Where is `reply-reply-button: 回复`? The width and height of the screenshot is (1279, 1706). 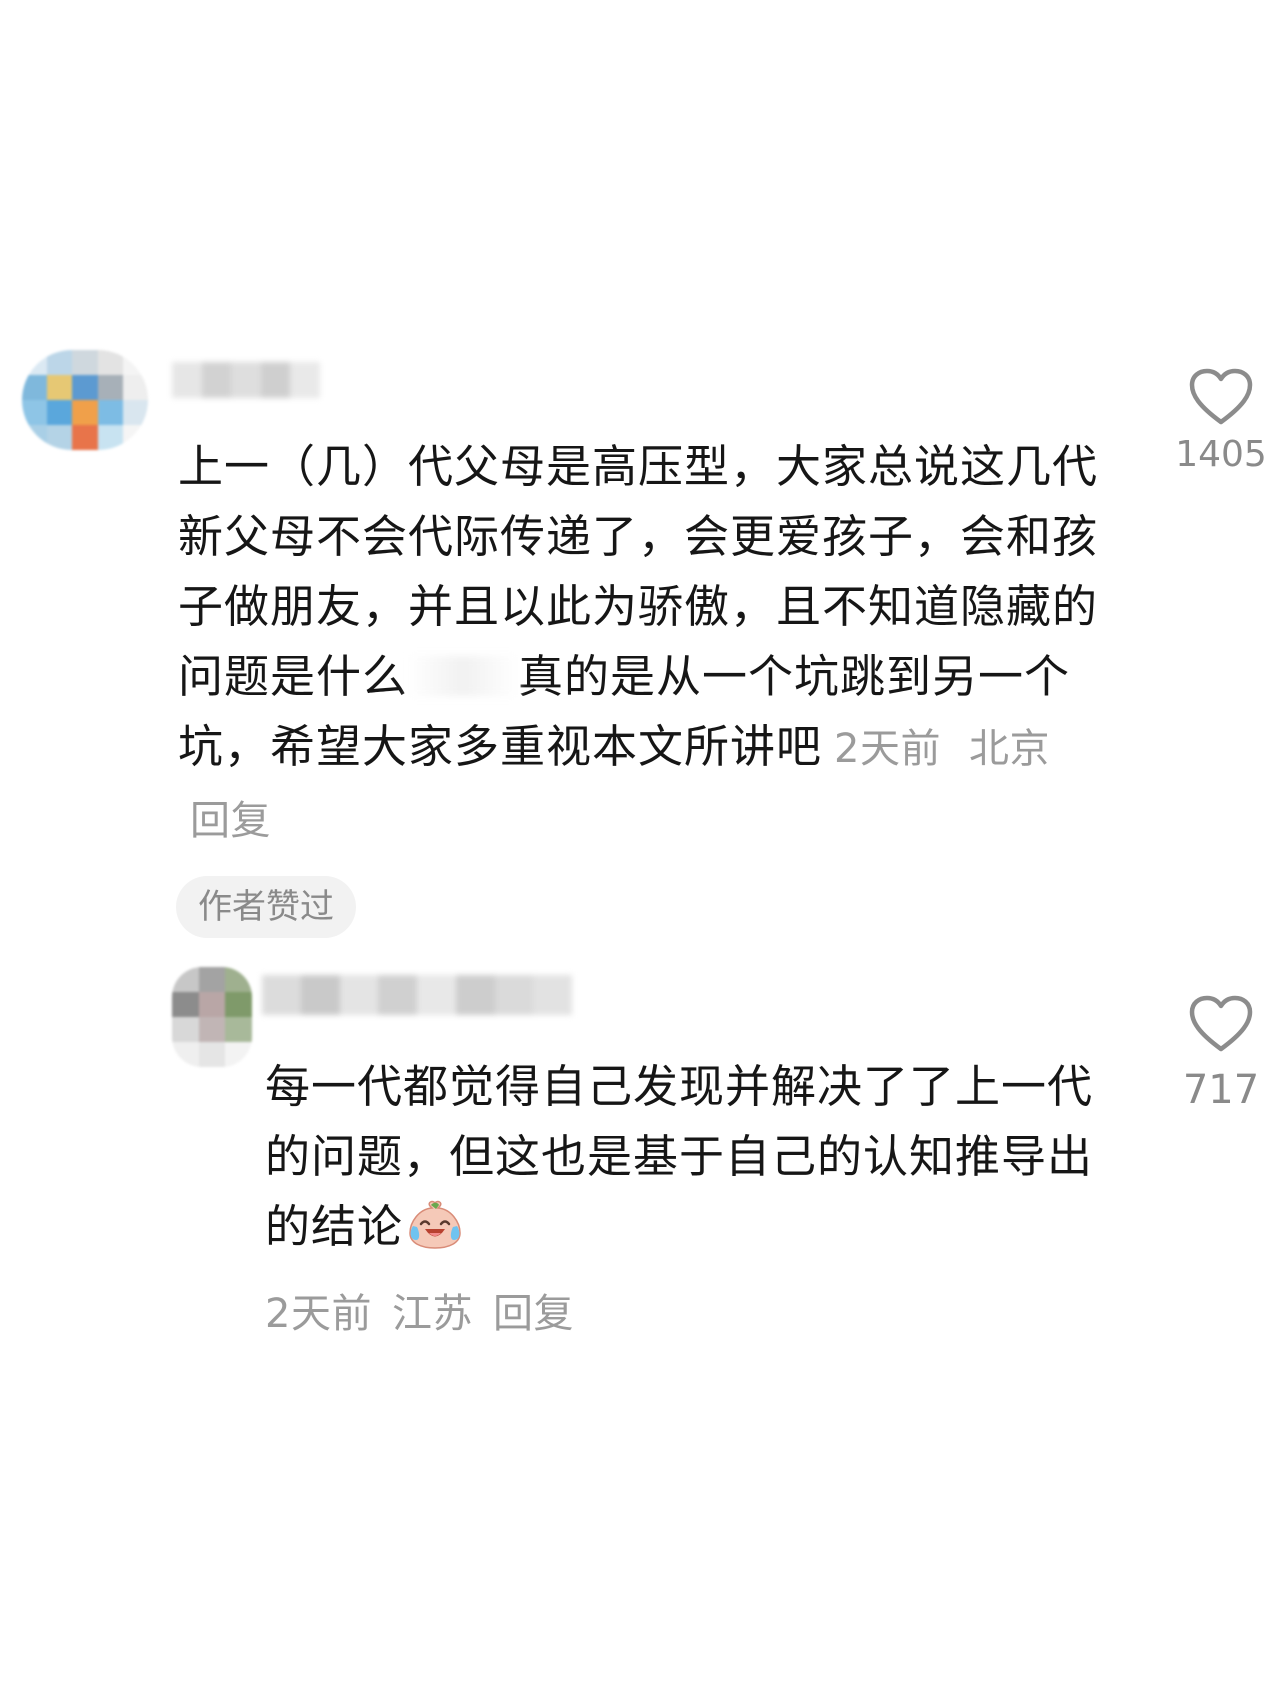
reply-reply-button: 回复 is located at coordinates (533, 1314).